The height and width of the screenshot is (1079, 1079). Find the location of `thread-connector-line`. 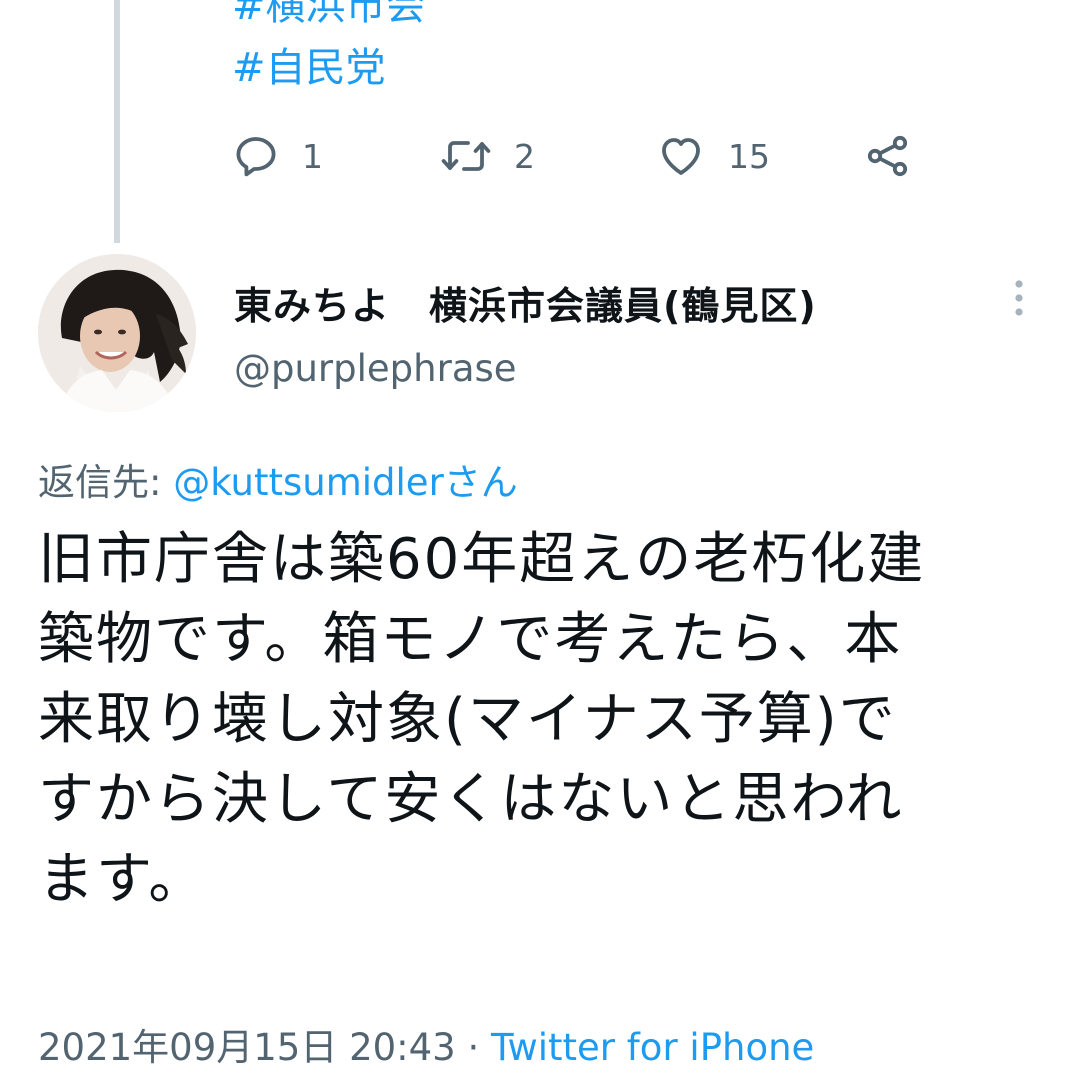

thread-connector-line is located at coordinates (117, 121).